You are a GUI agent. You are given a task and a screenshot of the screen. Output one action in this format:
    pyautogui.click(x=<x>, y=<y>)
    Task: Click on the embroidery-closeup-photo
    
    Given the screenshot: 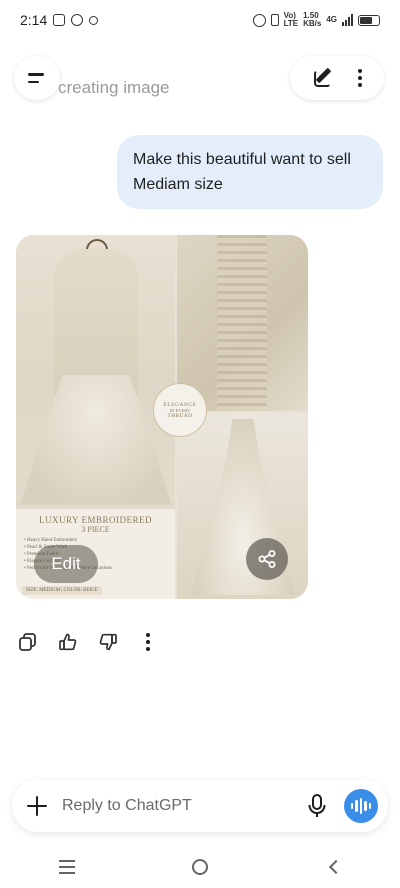 What is the action you would take?
    pyautogui.click(x=242, y=323)
    